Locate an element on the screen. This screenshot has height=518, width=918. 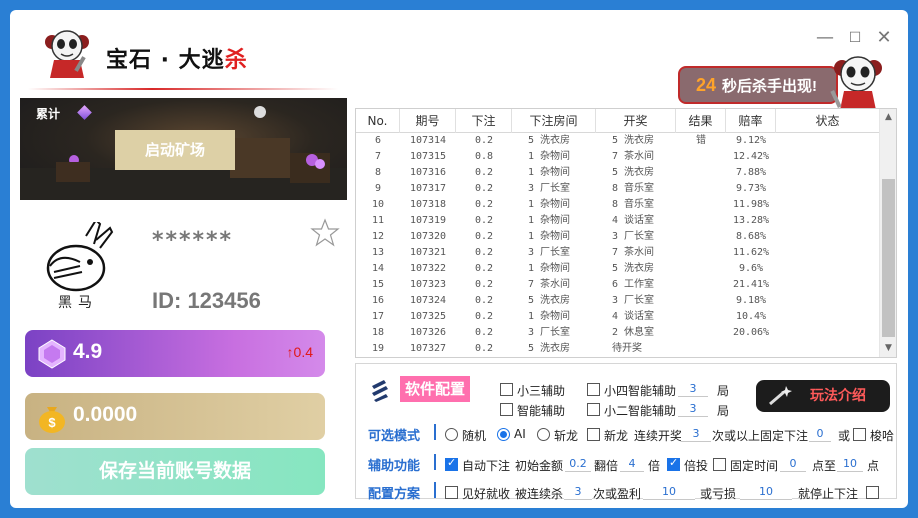
scroll-down-icon: ▼ is located at coordinates (888, 348).